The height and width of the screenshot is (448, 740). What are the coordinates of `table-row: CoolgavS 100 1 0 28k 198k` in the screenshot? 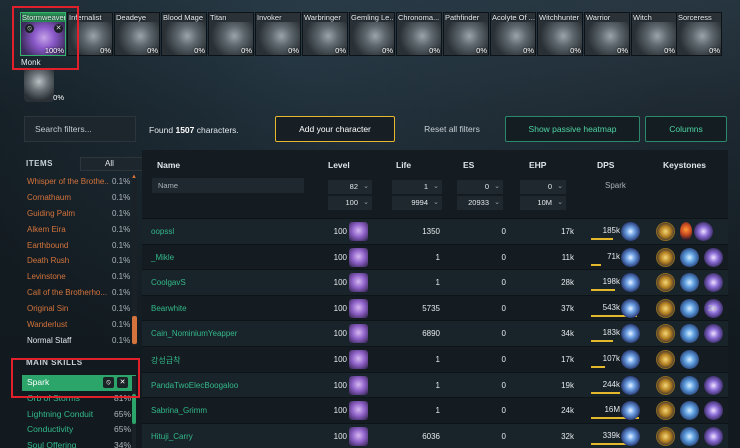 It's located at (435, 282).